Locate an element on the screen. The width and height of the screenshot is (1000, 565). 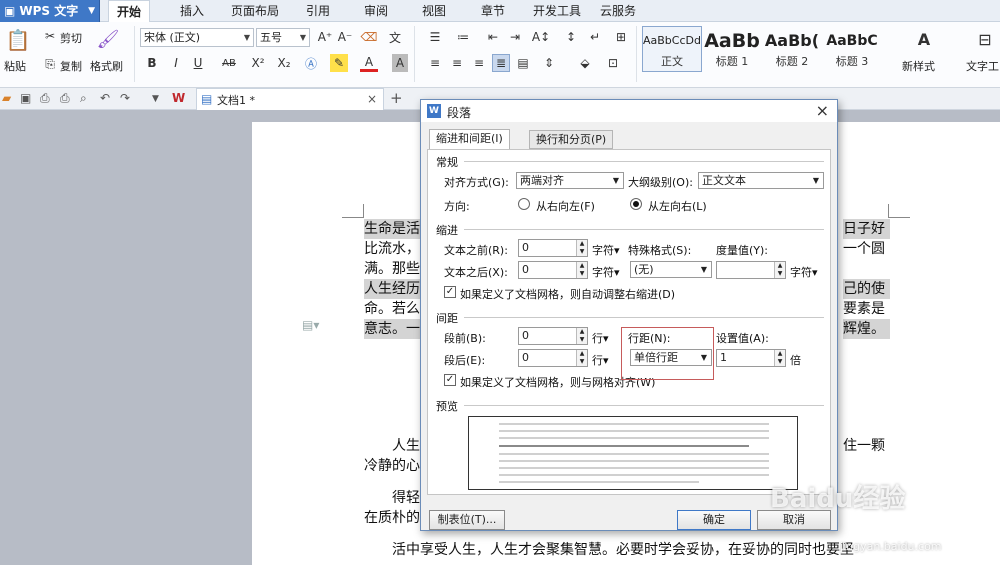
tab-insert: 插入 is located at coordinates (192, 11).